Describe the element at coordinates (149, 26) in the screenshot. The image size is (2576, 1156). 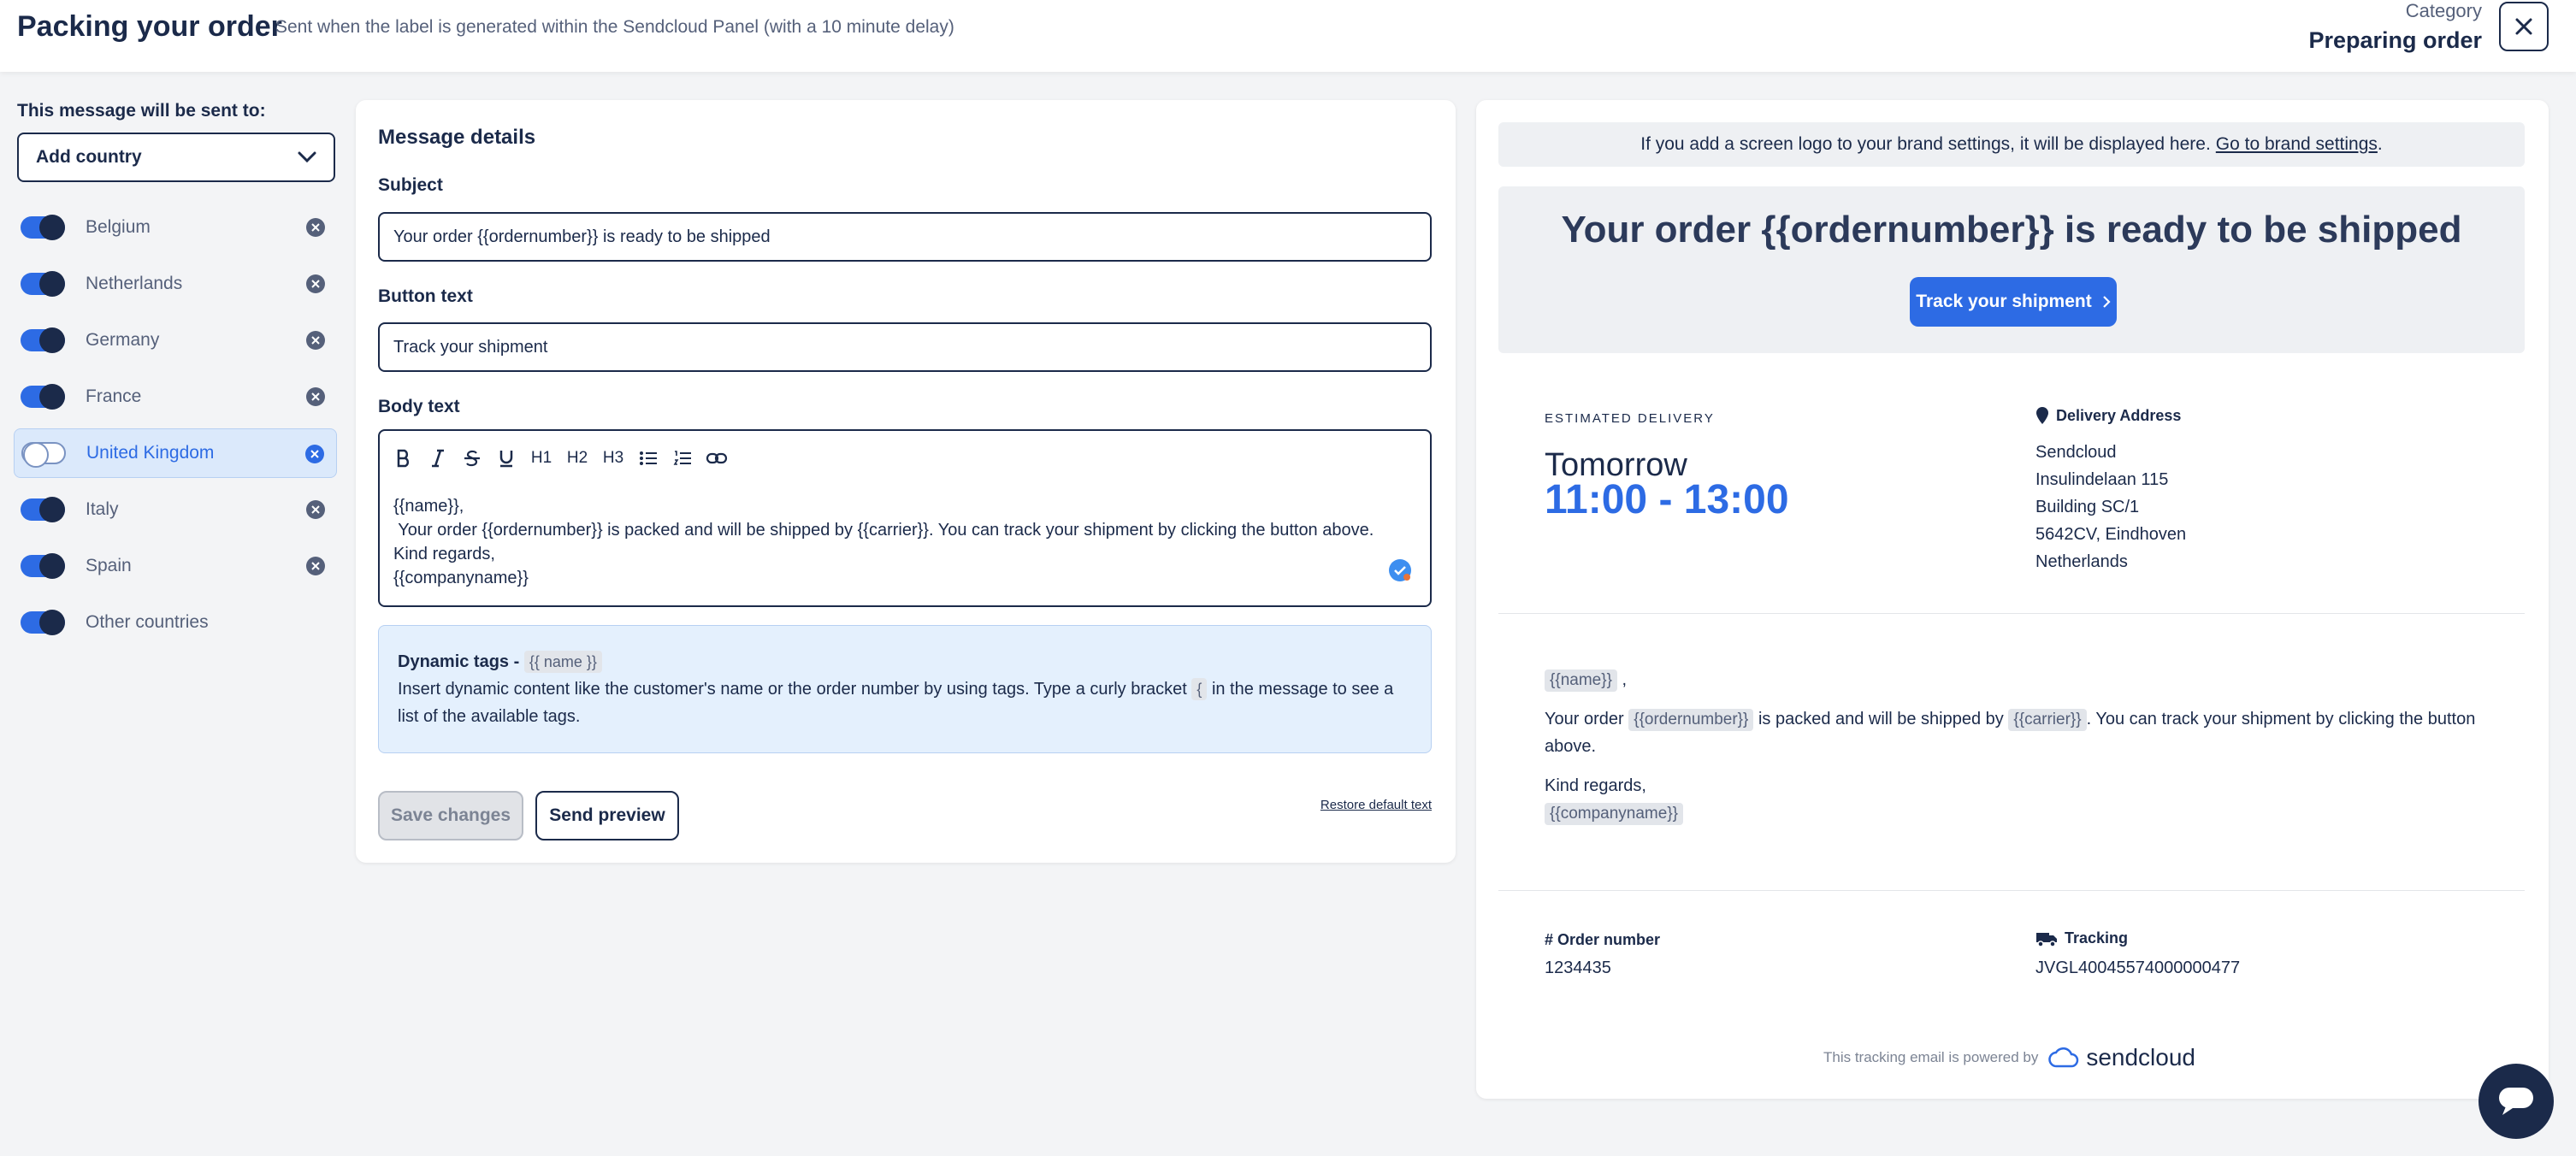
I see `page-title: Packing your order` at that location.